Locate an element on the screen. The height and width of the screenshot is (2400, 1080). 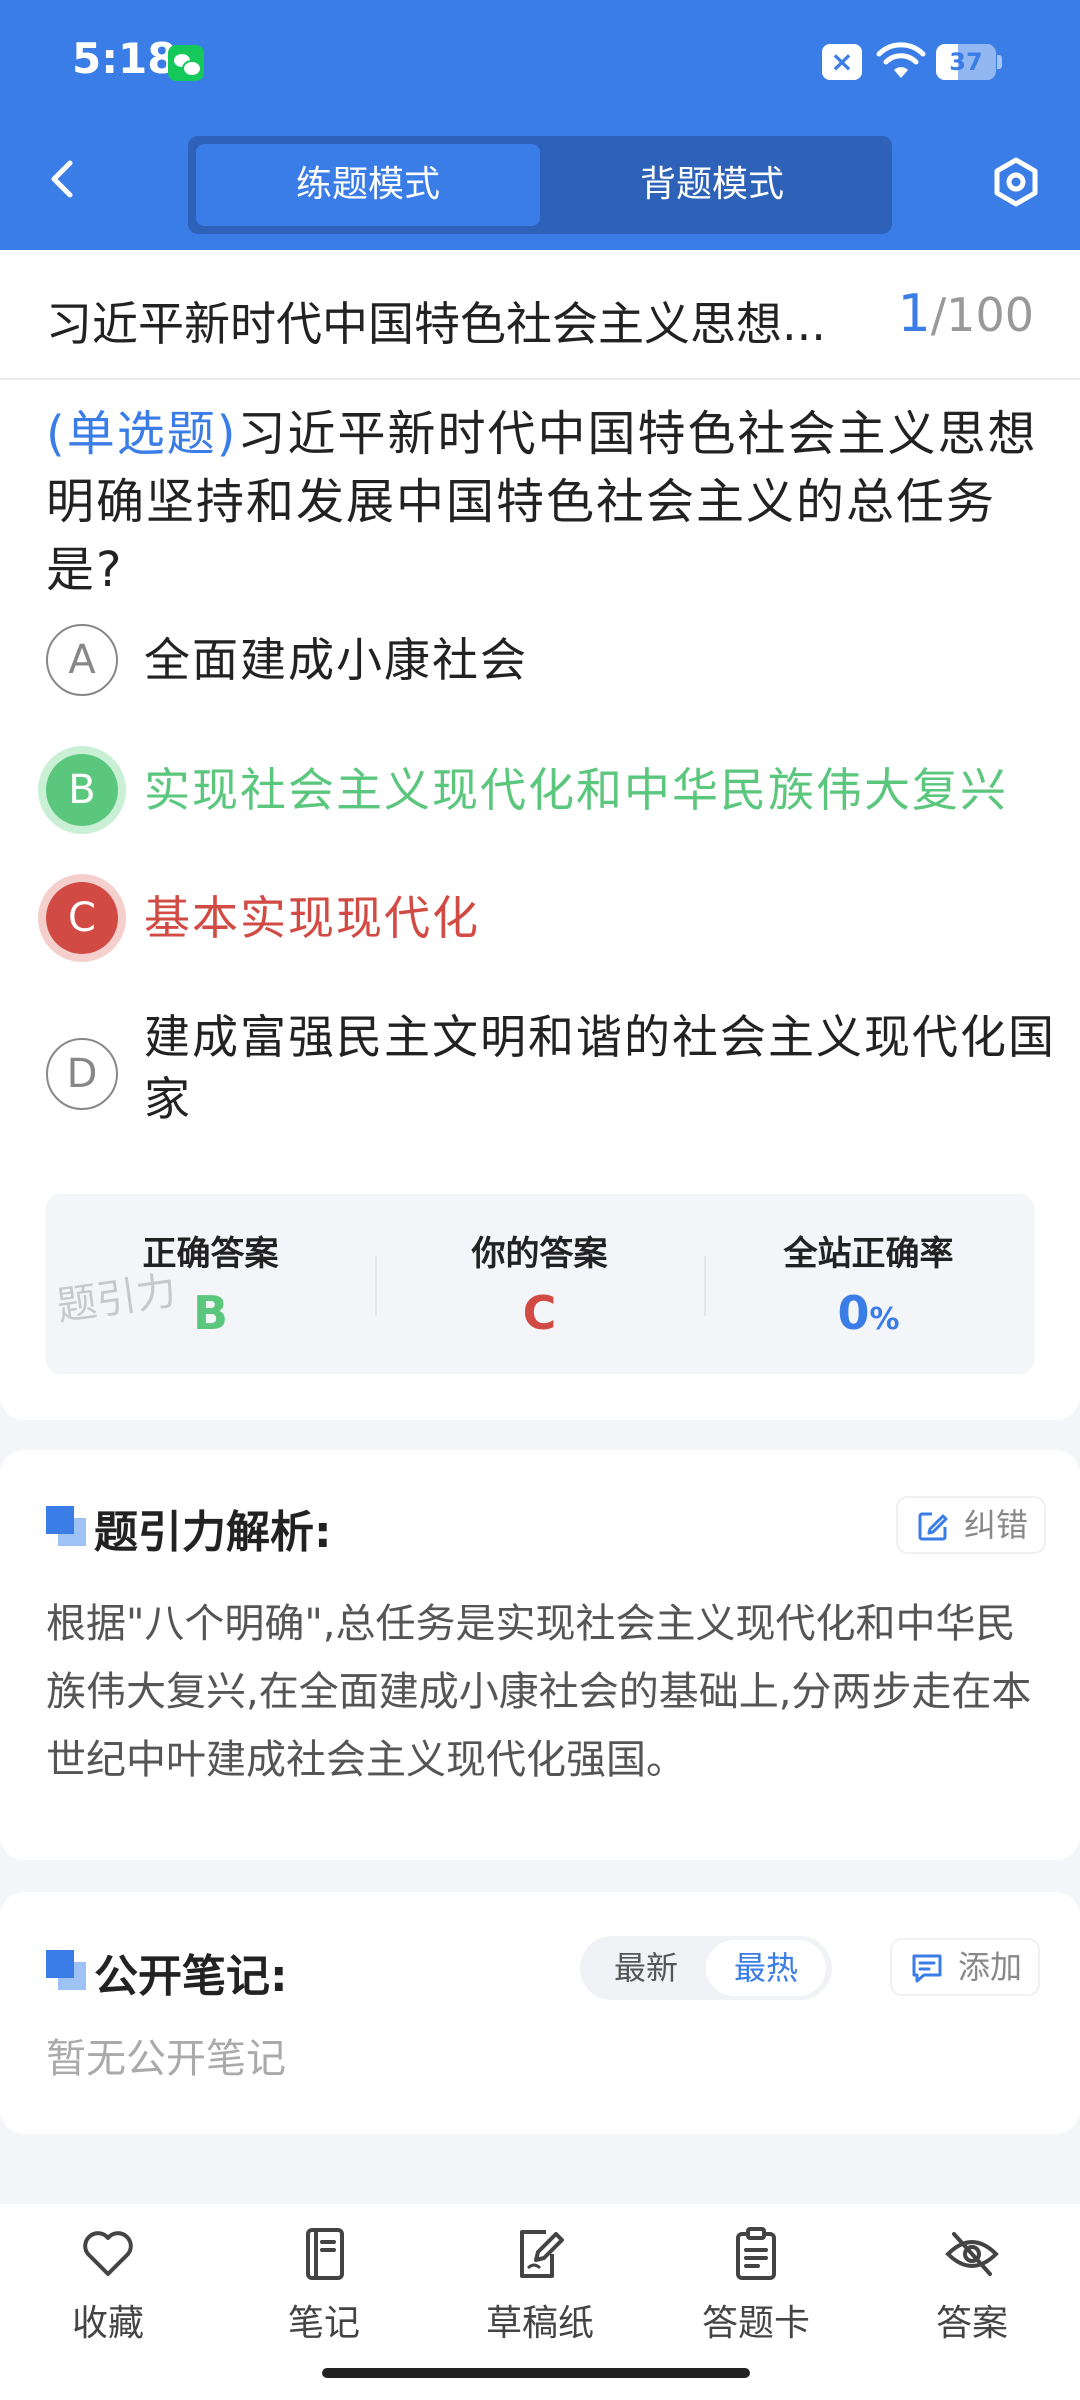
total-questions: /100 is located at coordinates (982, 315).